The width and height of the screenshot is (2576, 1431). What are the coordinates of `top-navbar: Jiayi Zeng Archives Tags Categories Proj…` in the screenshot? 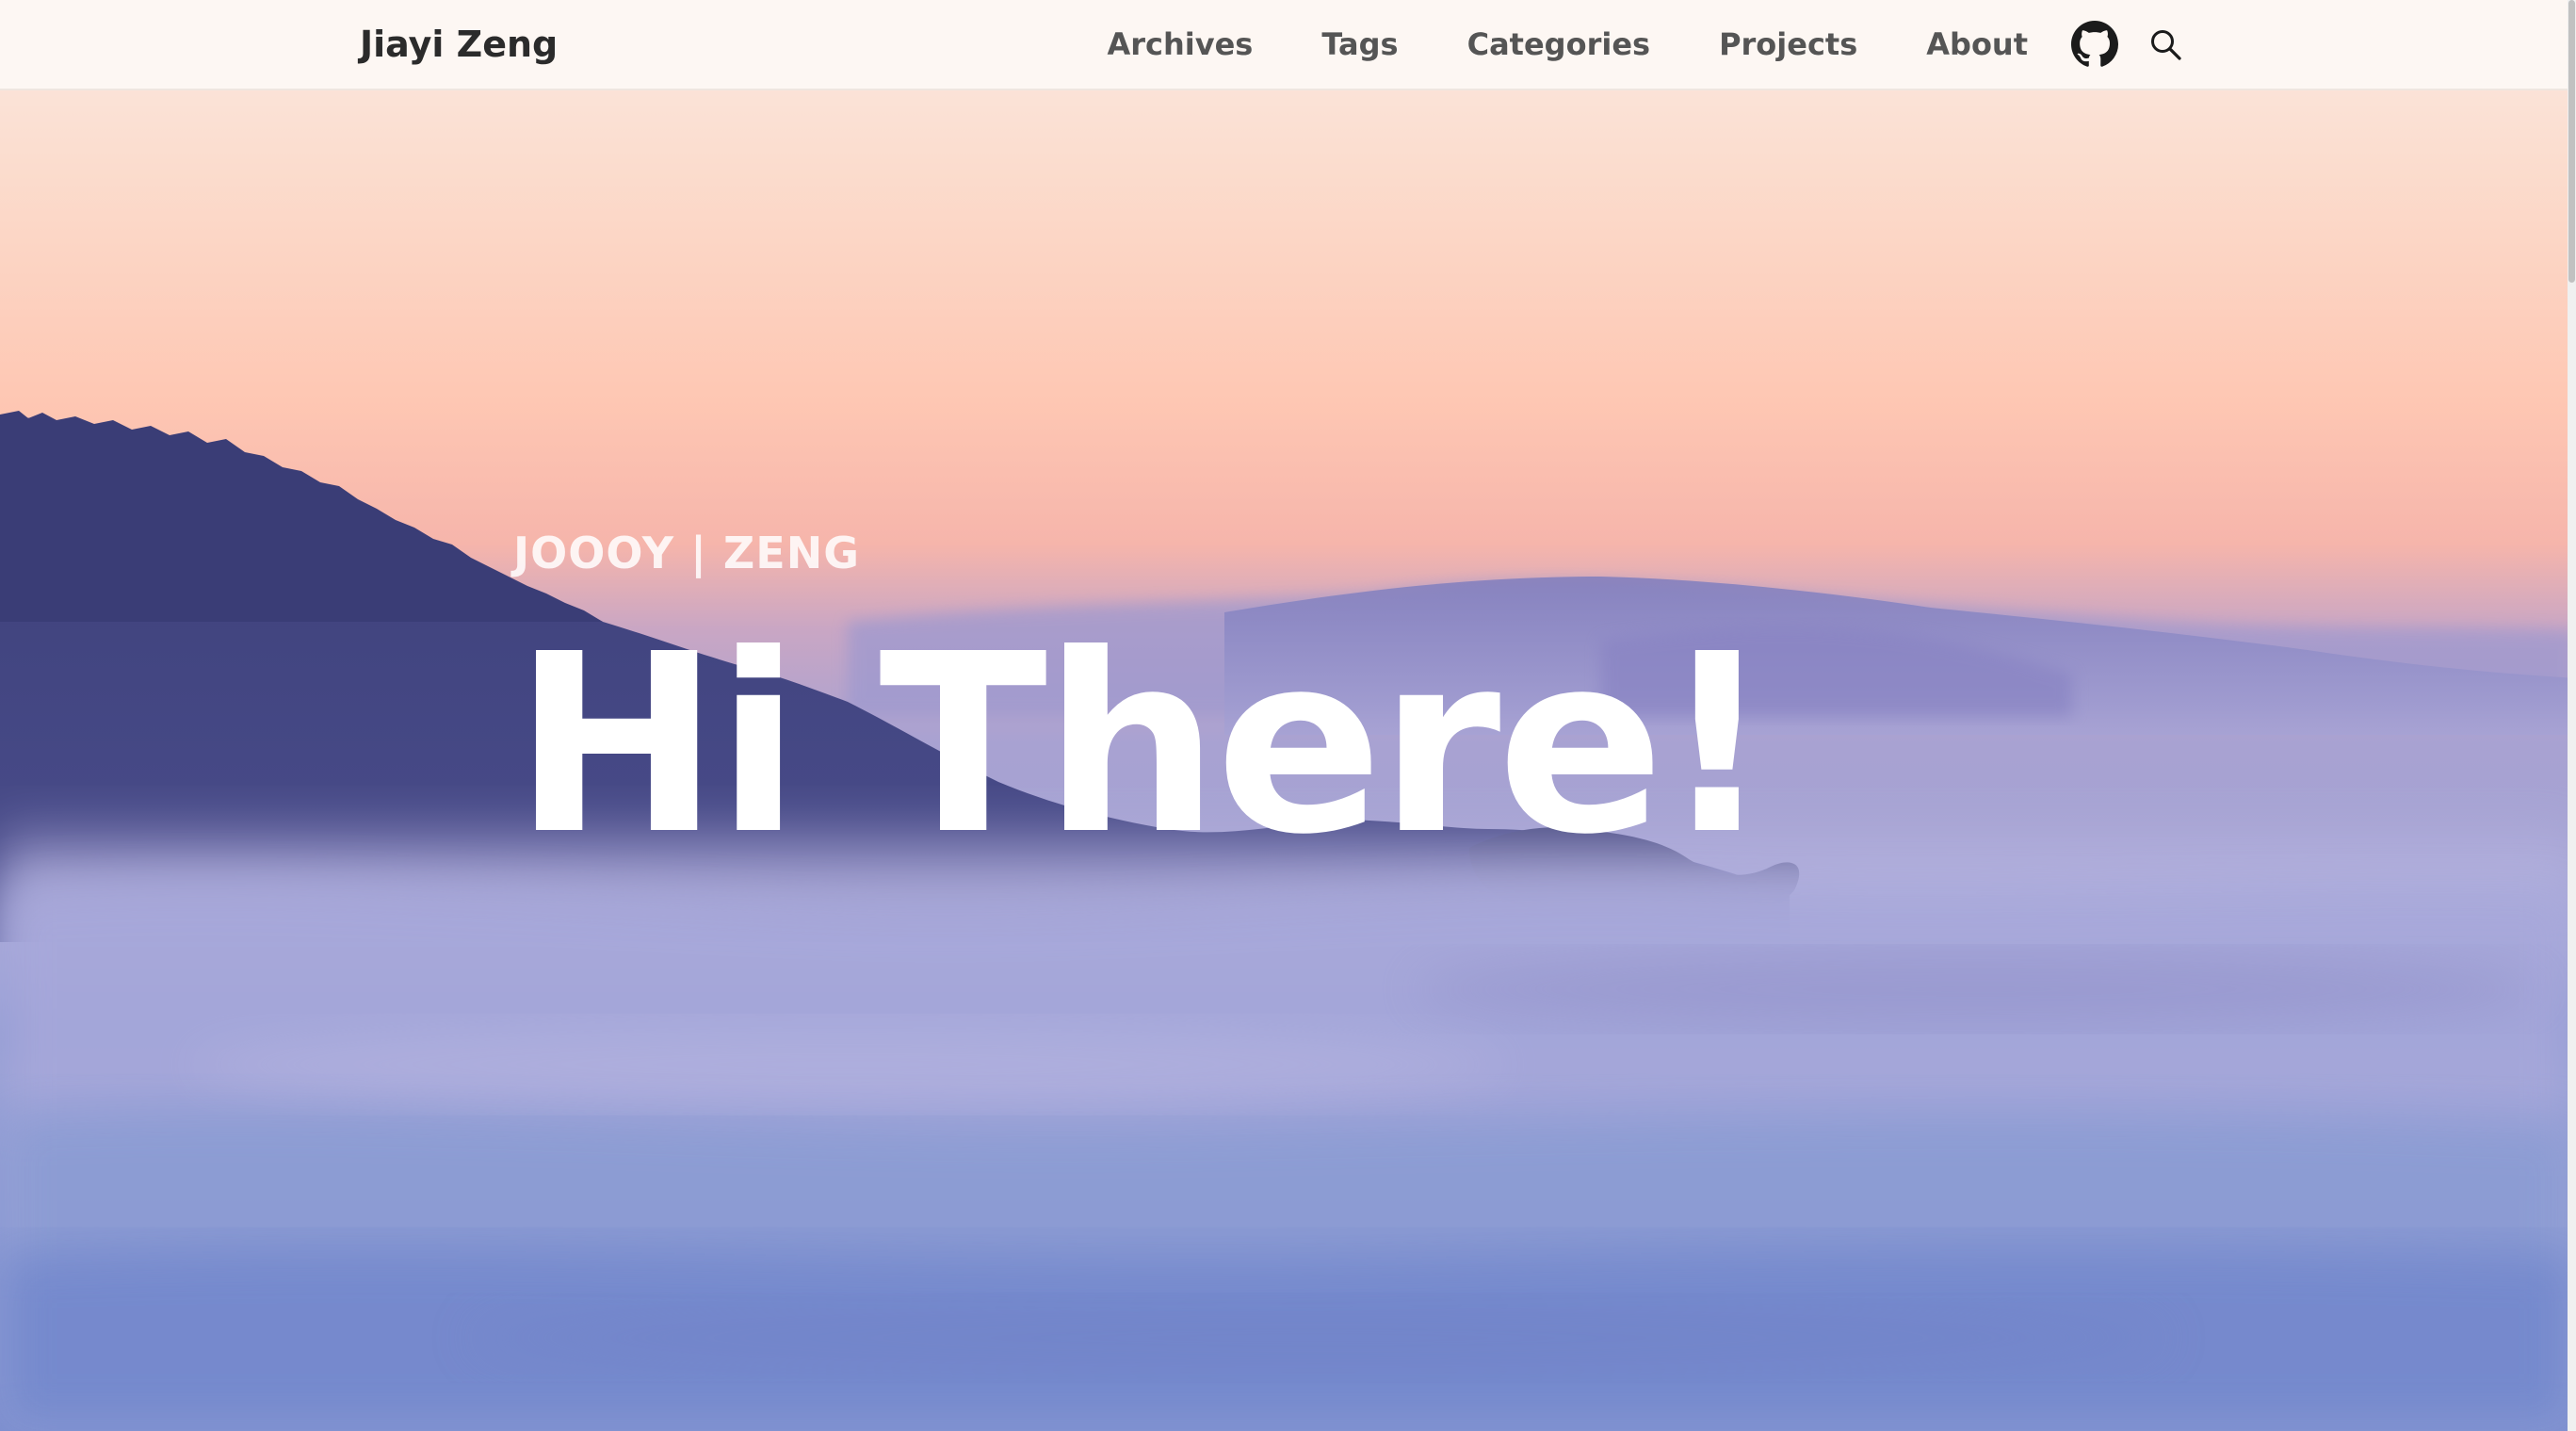 It's located at (1284, 45).